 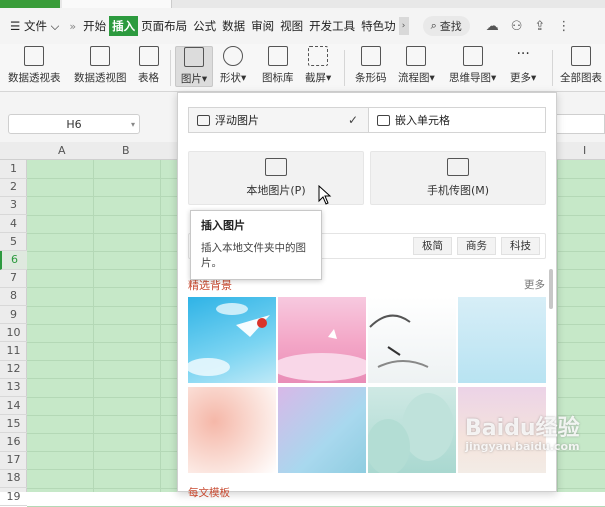 I want to click on name-box: H6 ▾, so click(x=74, y=124).